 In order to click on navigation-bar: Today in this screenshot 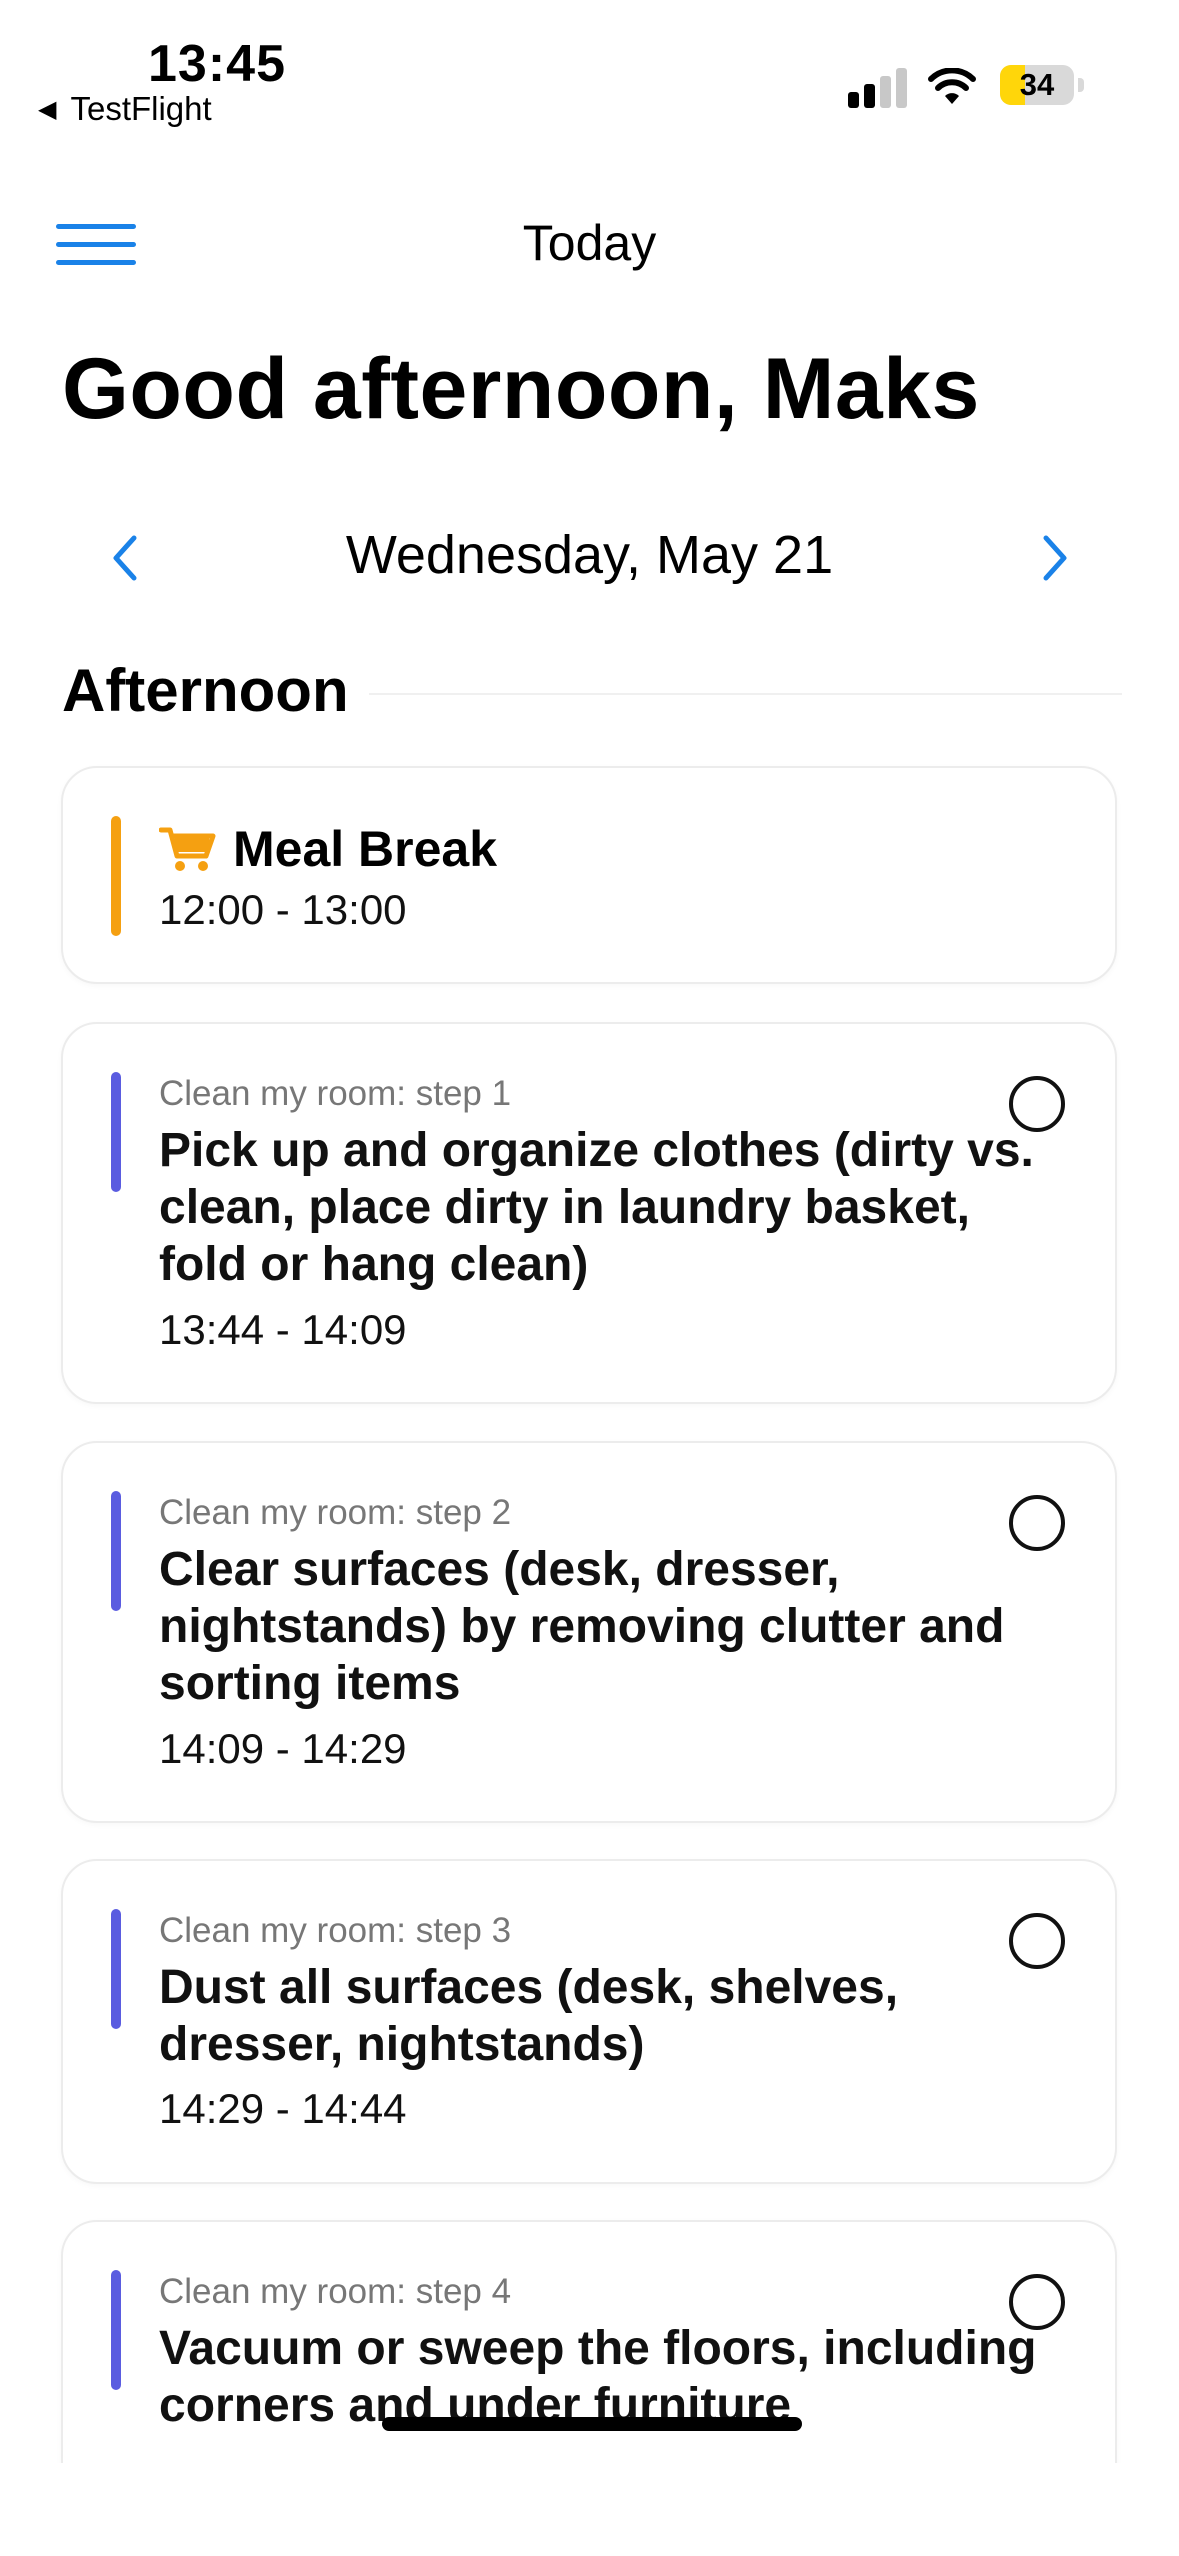, I will do `click(589, 245)`.